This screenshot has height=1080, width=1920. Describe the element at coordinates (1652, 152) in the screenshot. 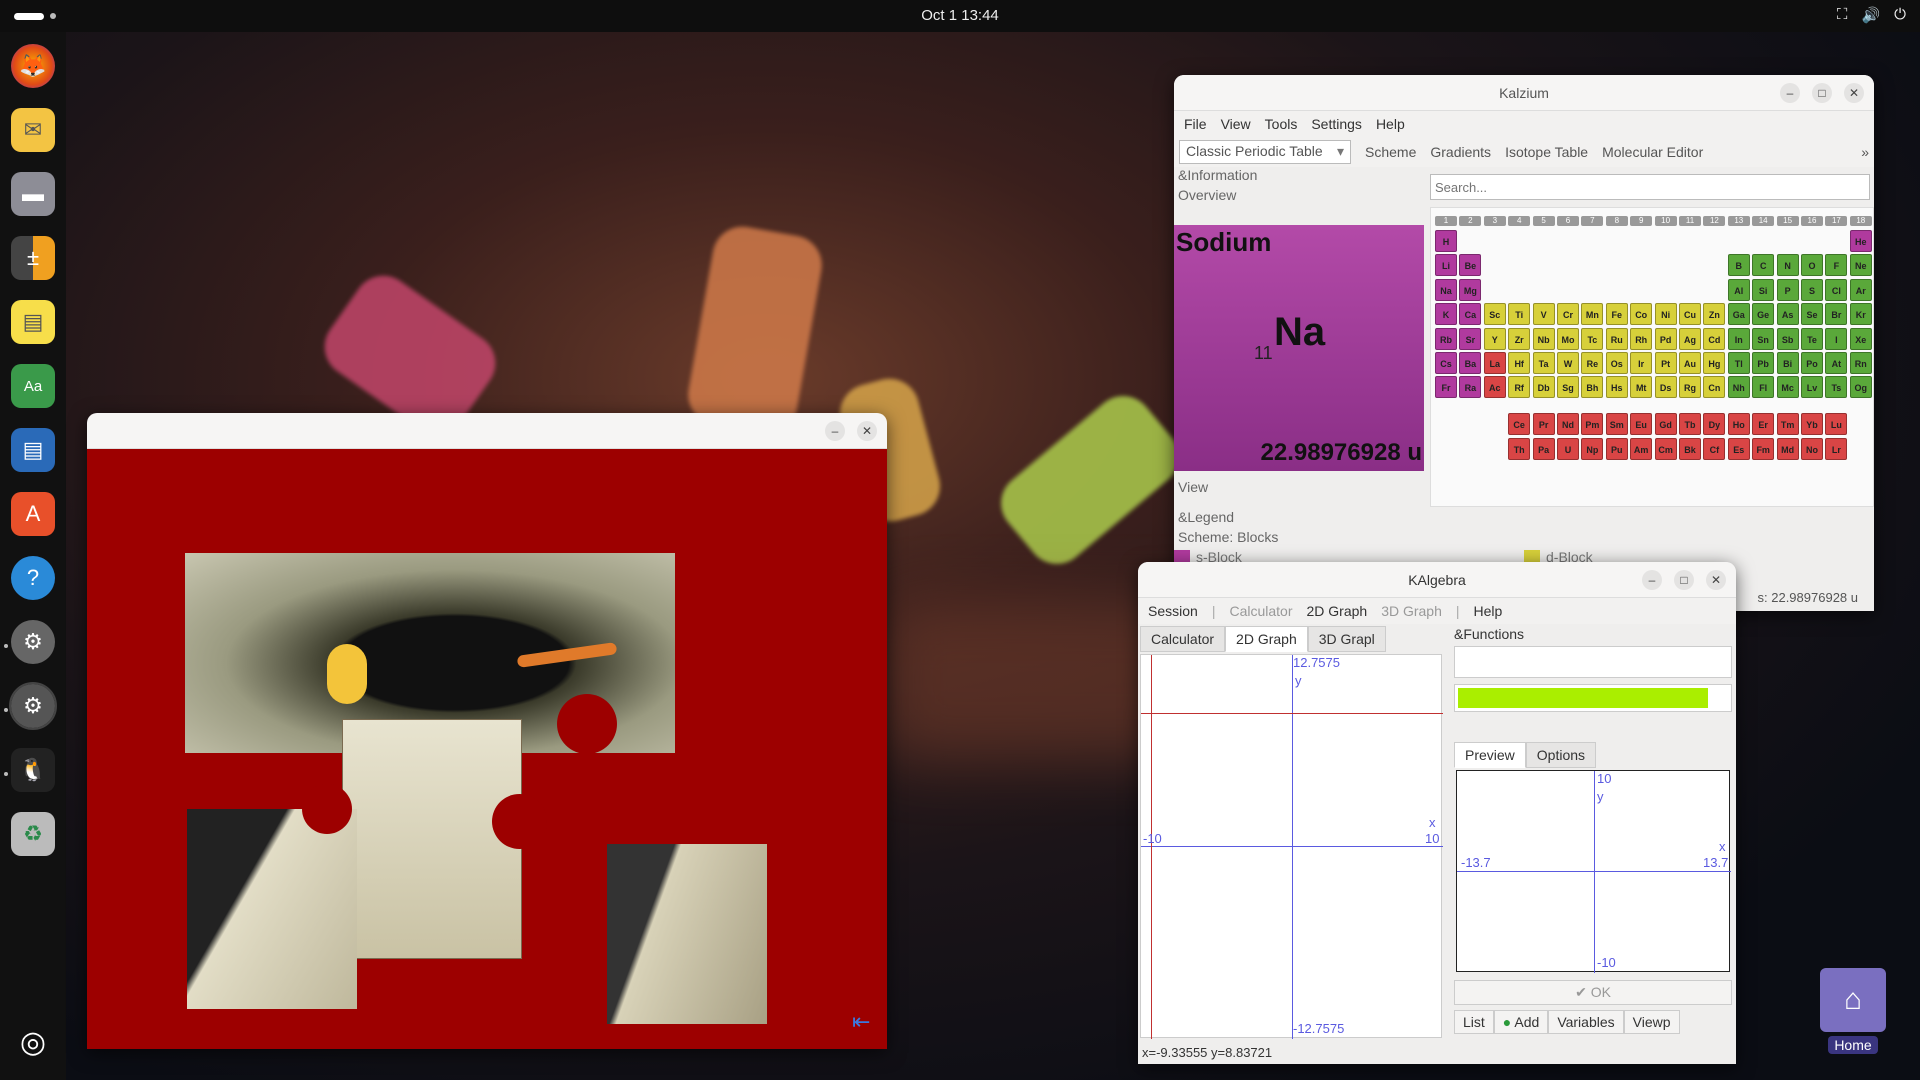

I see `molecular-editor-button: Molecular Editor` at that location.